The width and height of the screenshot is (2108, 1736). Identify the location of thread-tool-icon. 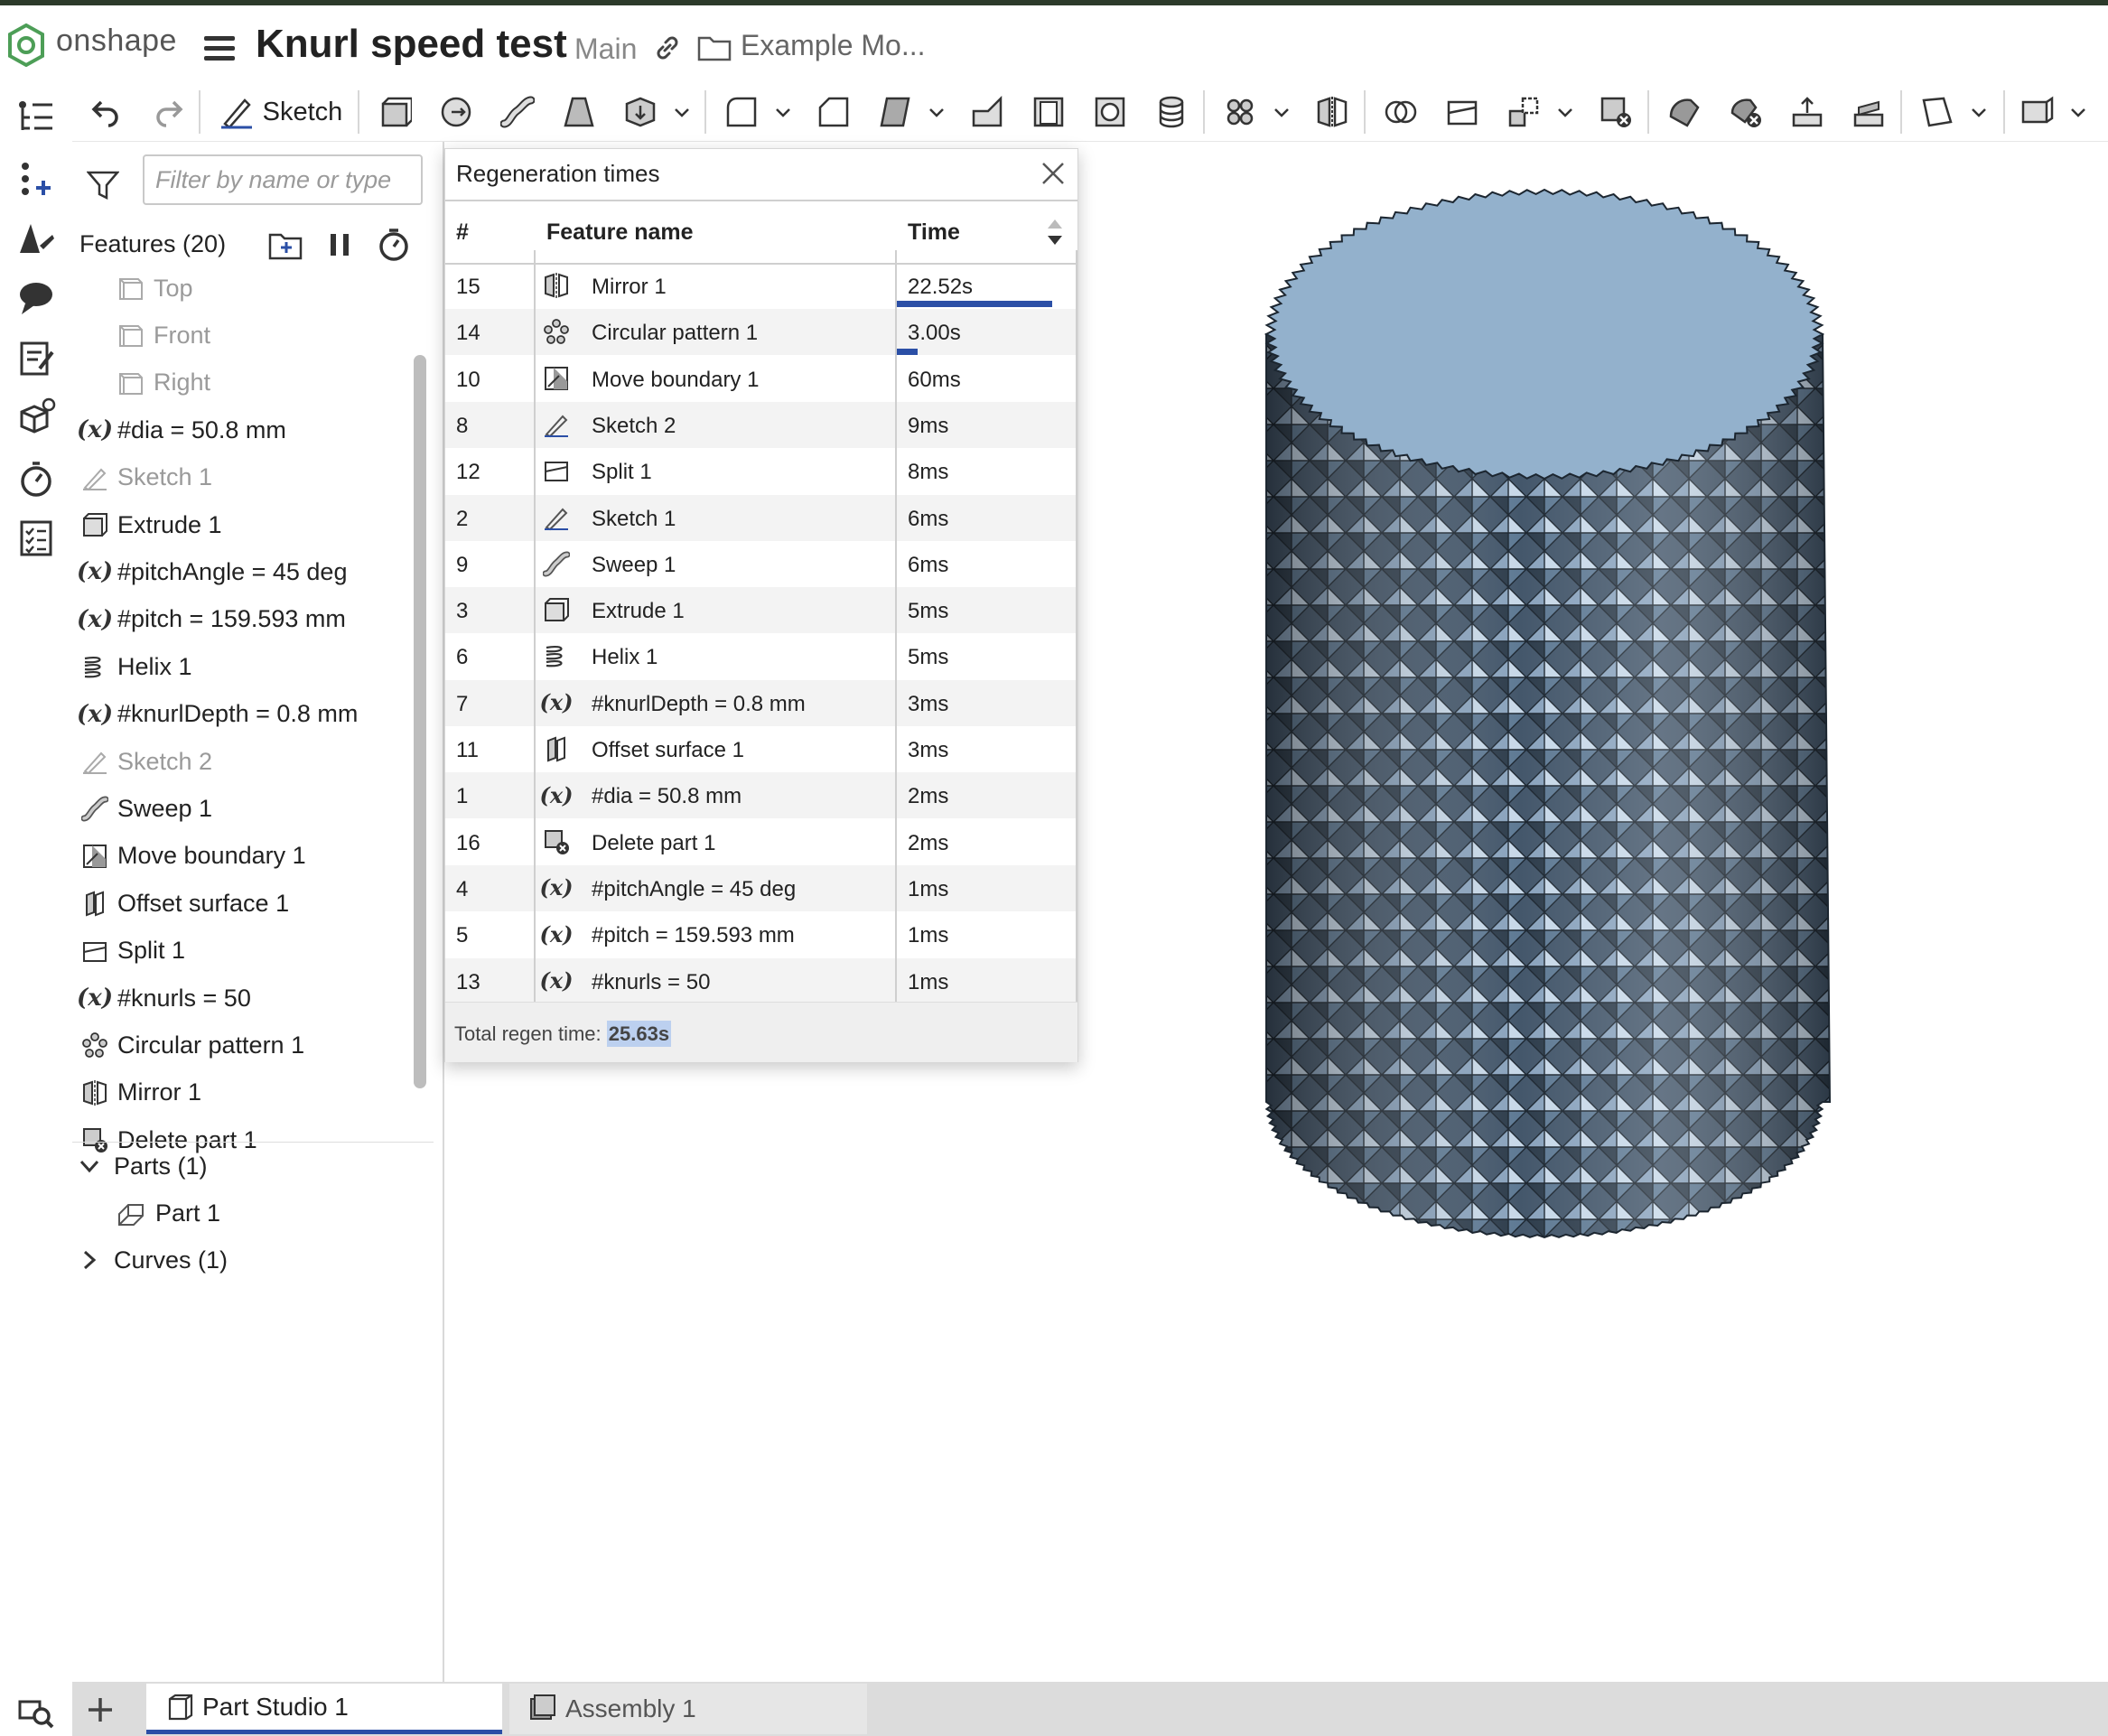
(1171, 112).